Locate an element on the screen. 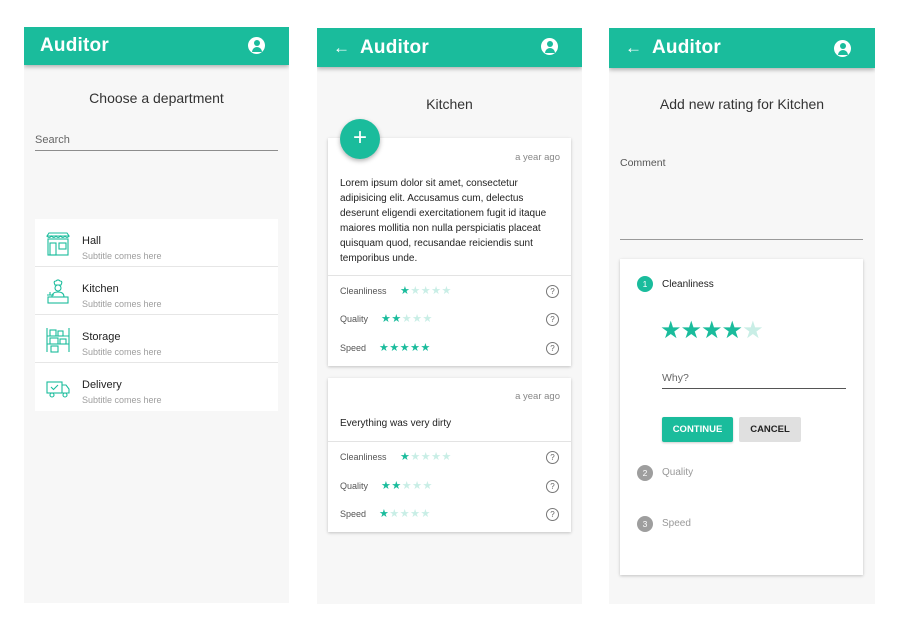 This screenshot has height=632, width=898. department-title: Storage is located at coordinates (101, 337).